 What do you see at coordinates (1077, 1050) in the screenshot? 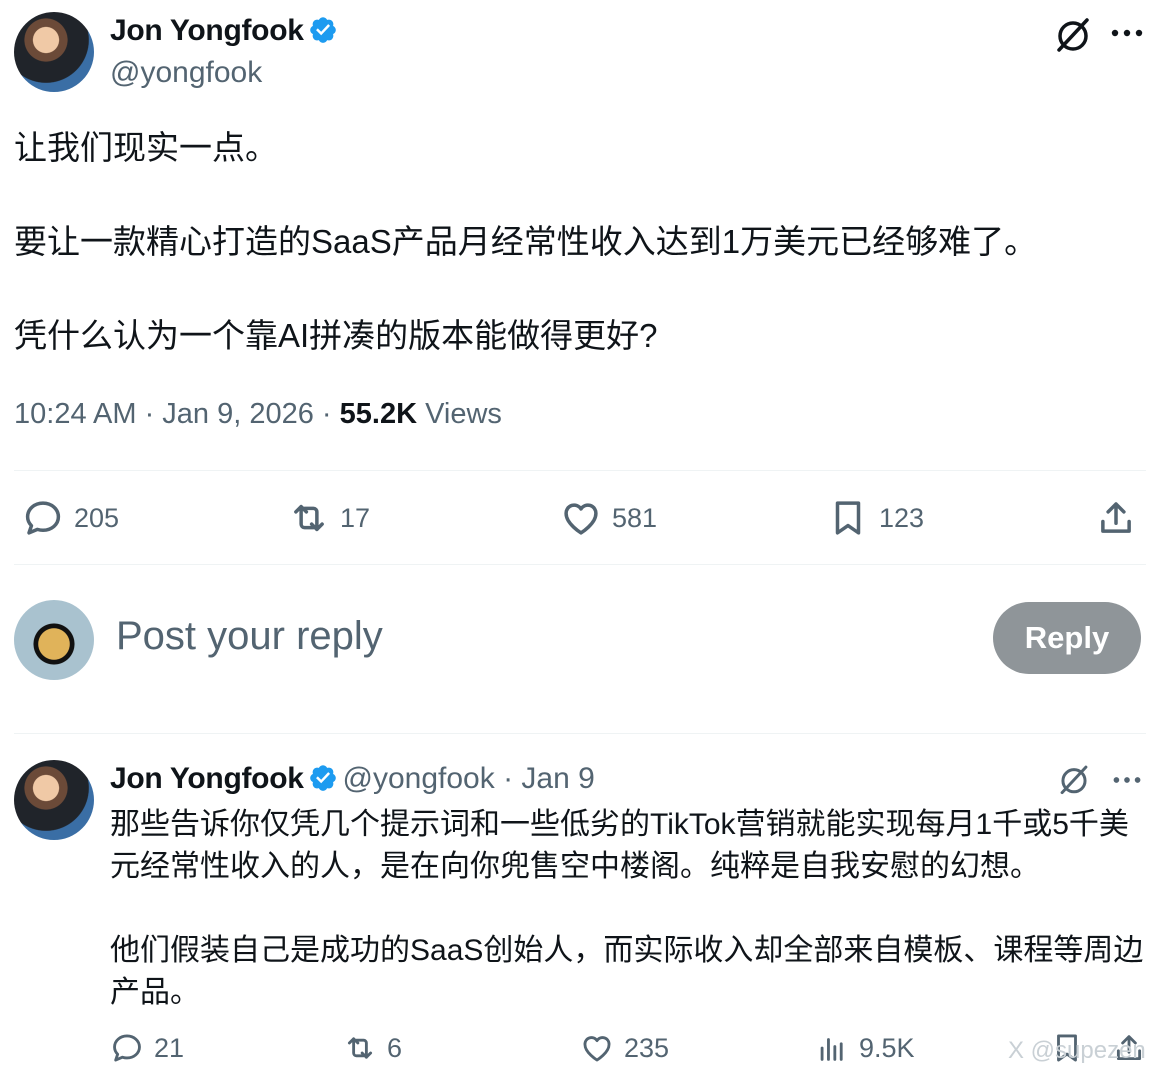
I see `watermark: X @supezen` at bounding box center [1077, 1050].